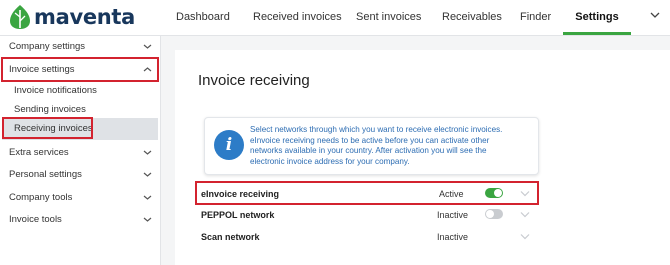  What do you see at coordinates (53, 128) in the screenshot?
I see `sidebar-item-label: Receiving invoices` at bounding box center [53, 128].